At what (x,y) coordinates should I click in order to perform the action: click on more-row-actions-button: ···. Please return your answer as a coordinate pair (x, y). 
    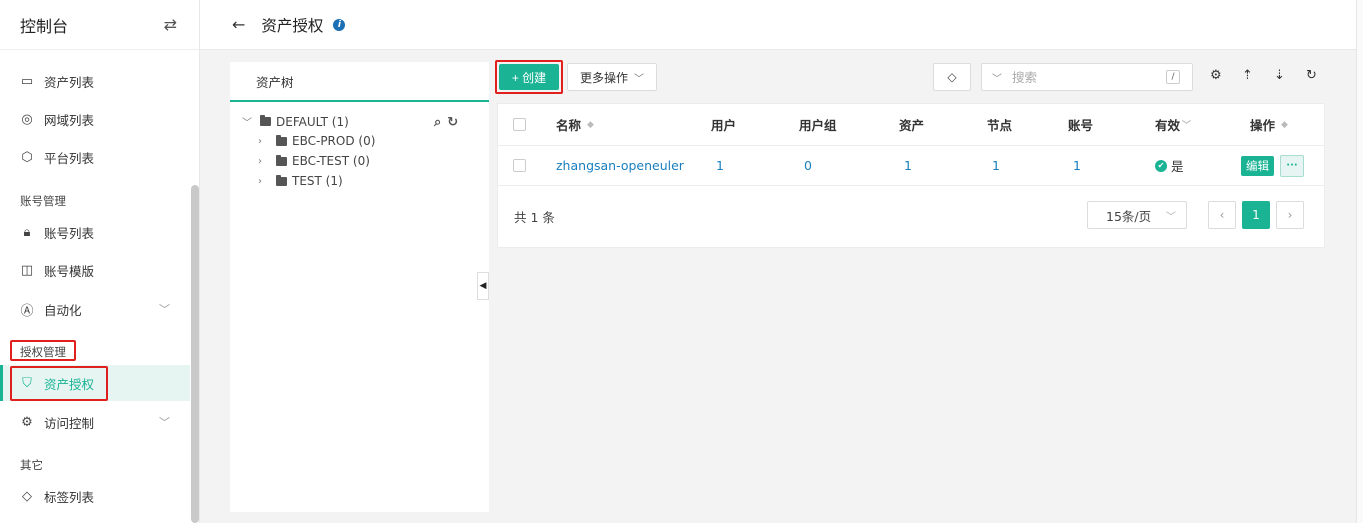
    Looking at the image, I should click on (1292, 165).